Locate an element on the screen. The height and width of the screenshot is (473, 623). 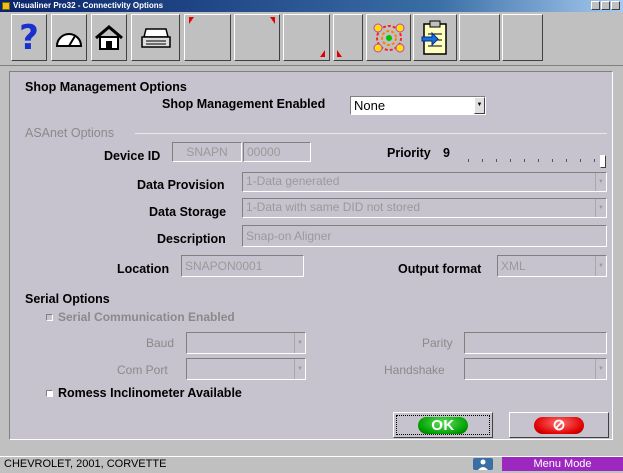
ok-button: OK is located at coordinates (443, 425).